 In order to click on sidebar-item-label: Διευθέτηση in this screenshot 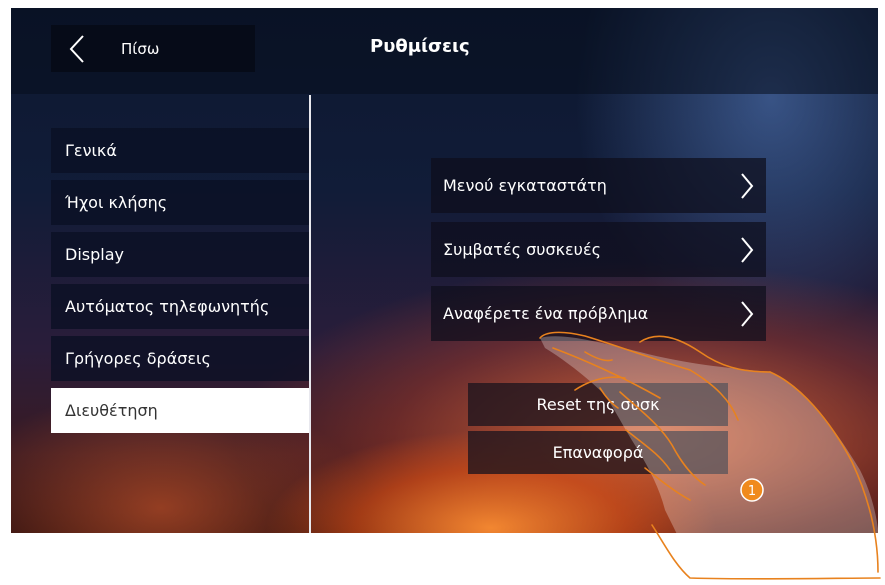, I will do `click(111, 410)`.